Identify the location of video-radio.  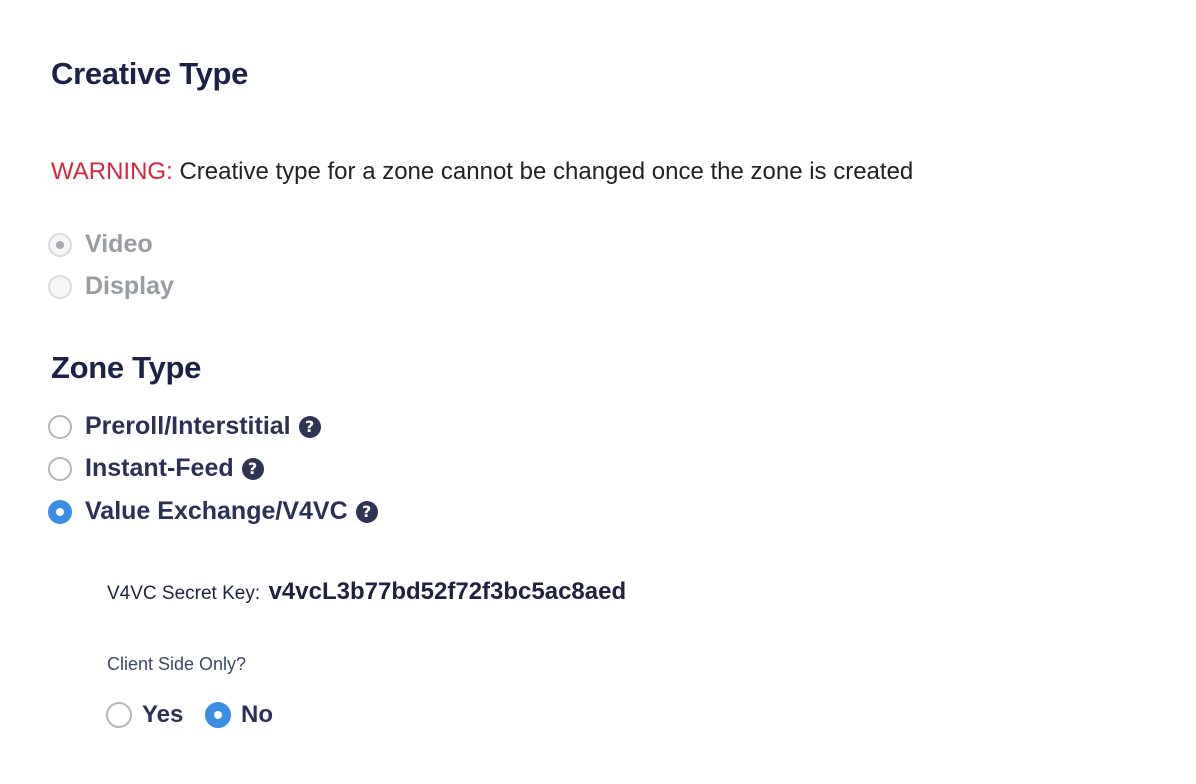
(60, 244).